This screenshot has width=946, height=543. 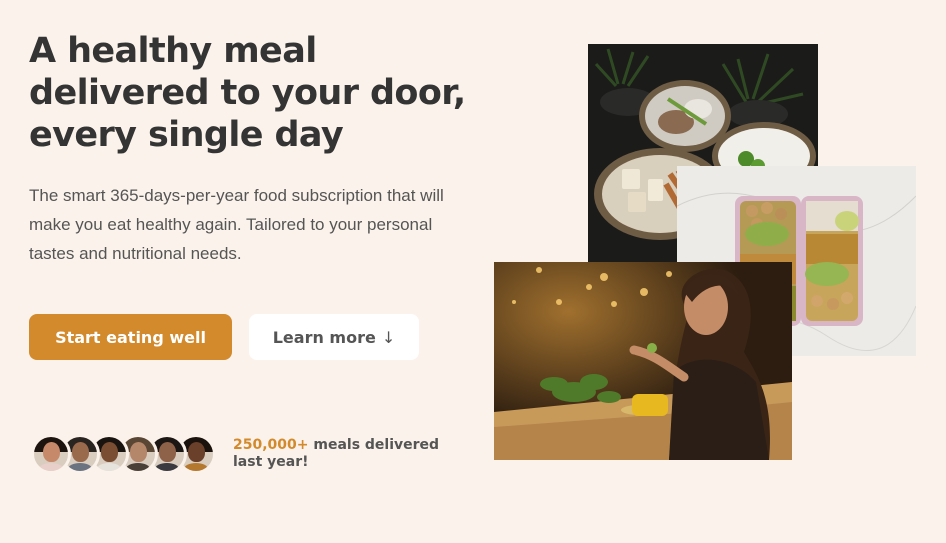 What do you see at coordinates (51, 454) in the screenshot?
I see `customer-avatar` at bounding box center [51, 454].